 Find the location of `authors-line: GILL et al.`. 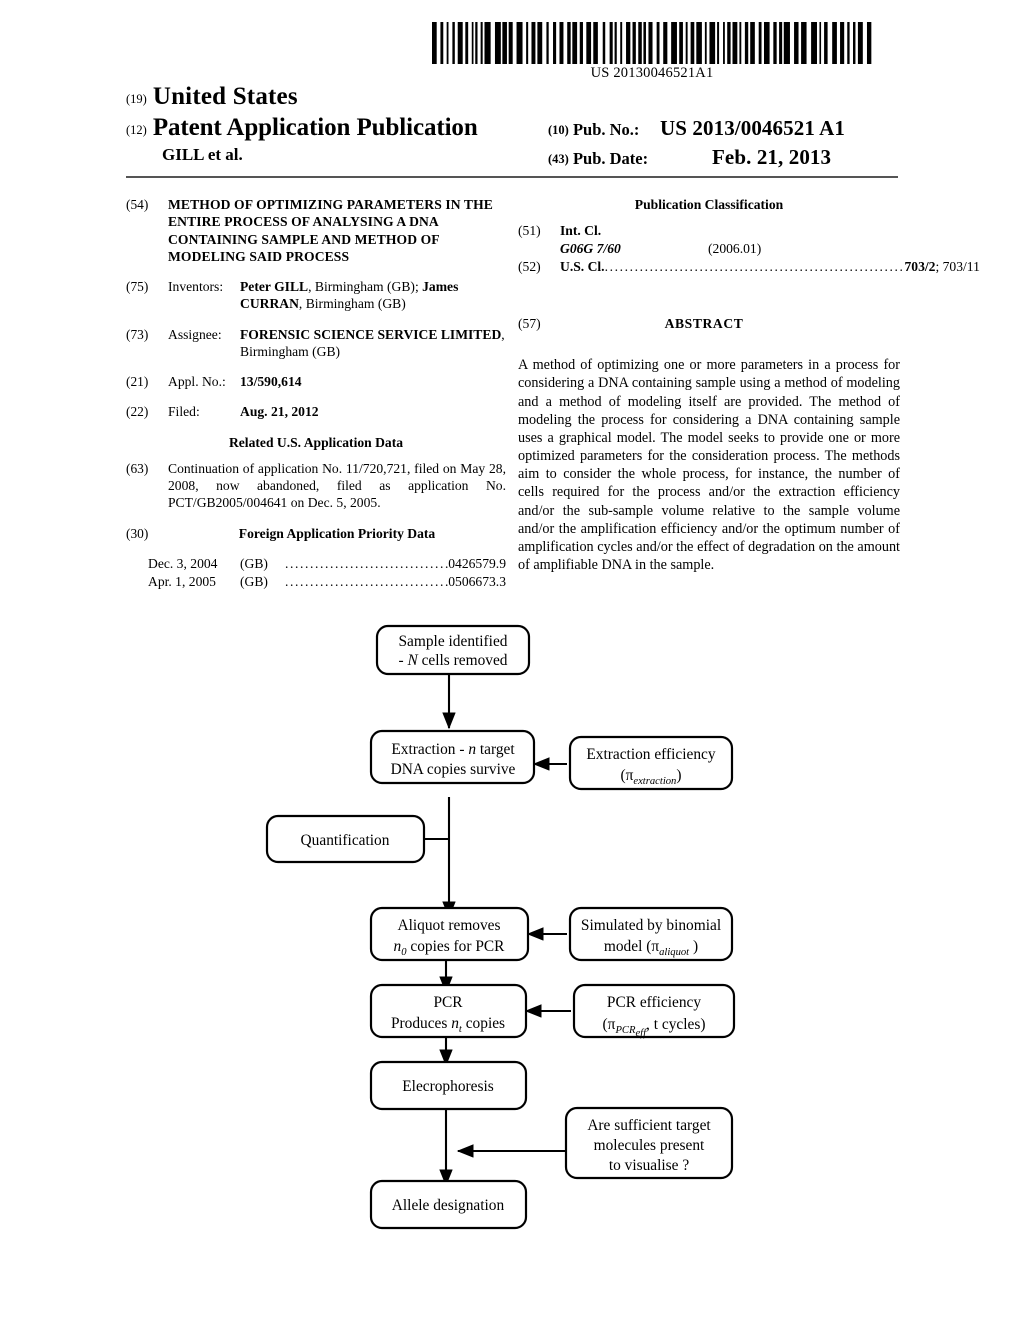

authors-line: GILL et al. is located at coordinates (202, 154).